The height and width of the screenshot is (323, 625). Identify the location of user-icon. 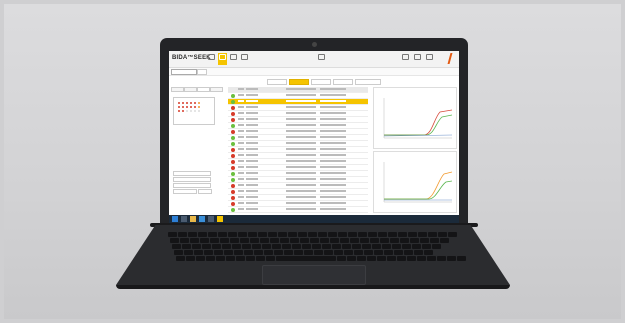
(321, 57).